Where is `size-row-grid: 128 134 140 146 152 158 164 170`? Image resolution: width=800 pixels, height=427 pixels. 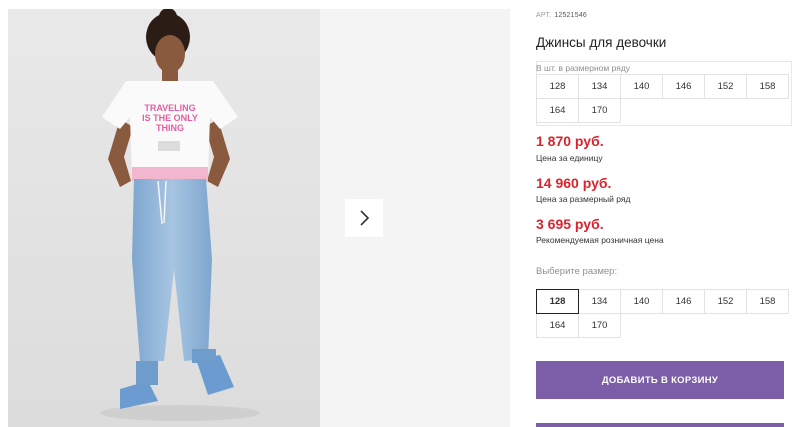 size-row-grid: 128 134 140 146 152 158 164 170 is located at coordinates (662, 98).